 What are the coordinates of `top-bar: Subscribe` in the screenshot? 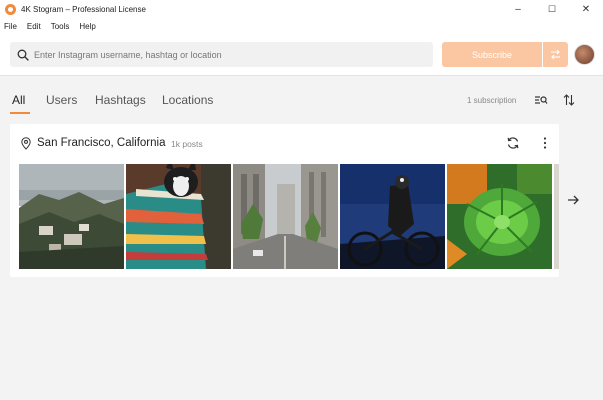 It's located at (301, 55).